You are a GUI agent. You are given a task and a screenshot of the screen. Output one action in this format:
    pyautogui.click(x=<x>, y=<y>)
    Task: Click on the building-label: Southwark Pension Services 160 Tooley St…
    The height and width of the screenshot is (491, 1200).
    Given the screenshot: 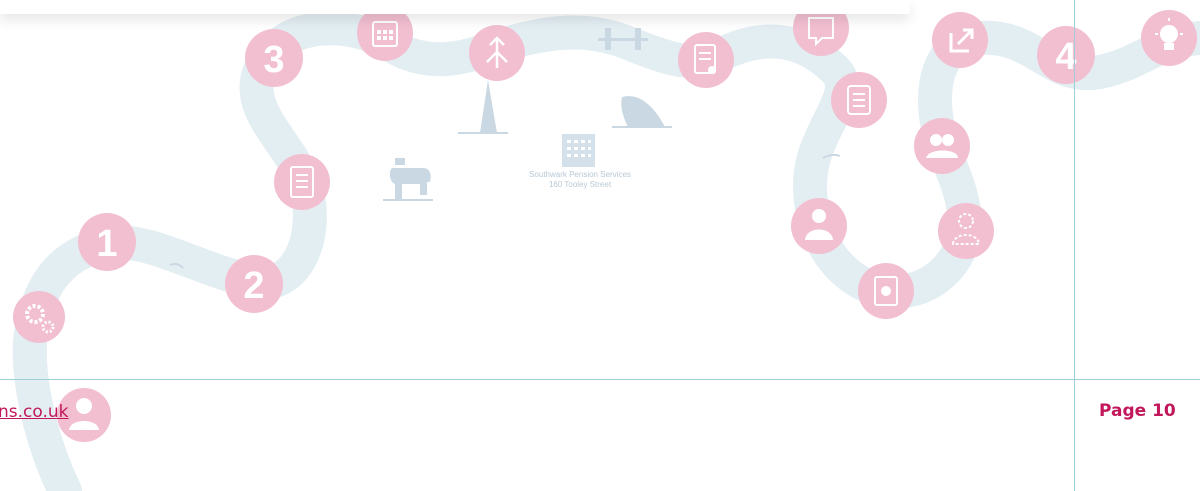 What is the action you would take?
    pyautogui.click(x=580, y=180)
    